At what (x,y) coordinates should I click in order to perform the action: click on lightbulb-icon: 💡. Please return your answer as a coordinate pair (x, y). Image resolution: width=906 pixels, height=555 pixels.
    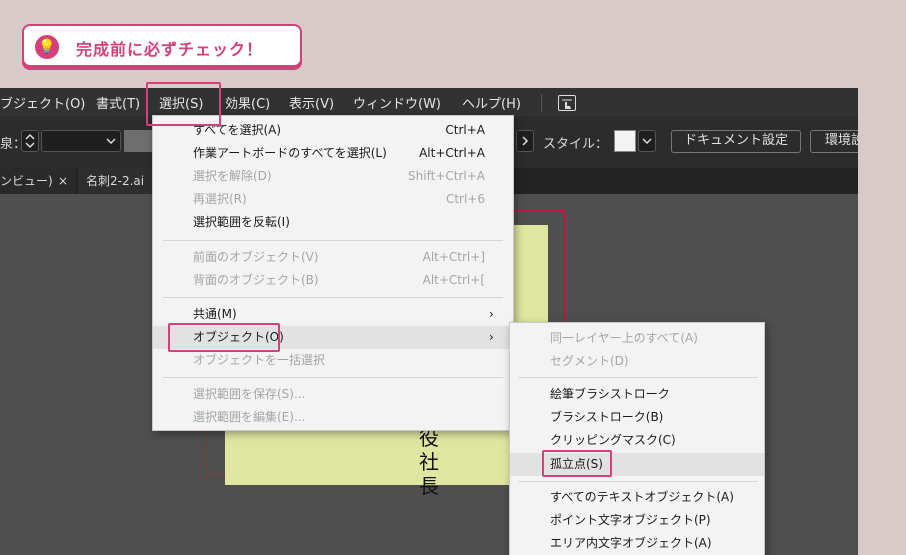
    Looking at the image, I should click on (47, 47).